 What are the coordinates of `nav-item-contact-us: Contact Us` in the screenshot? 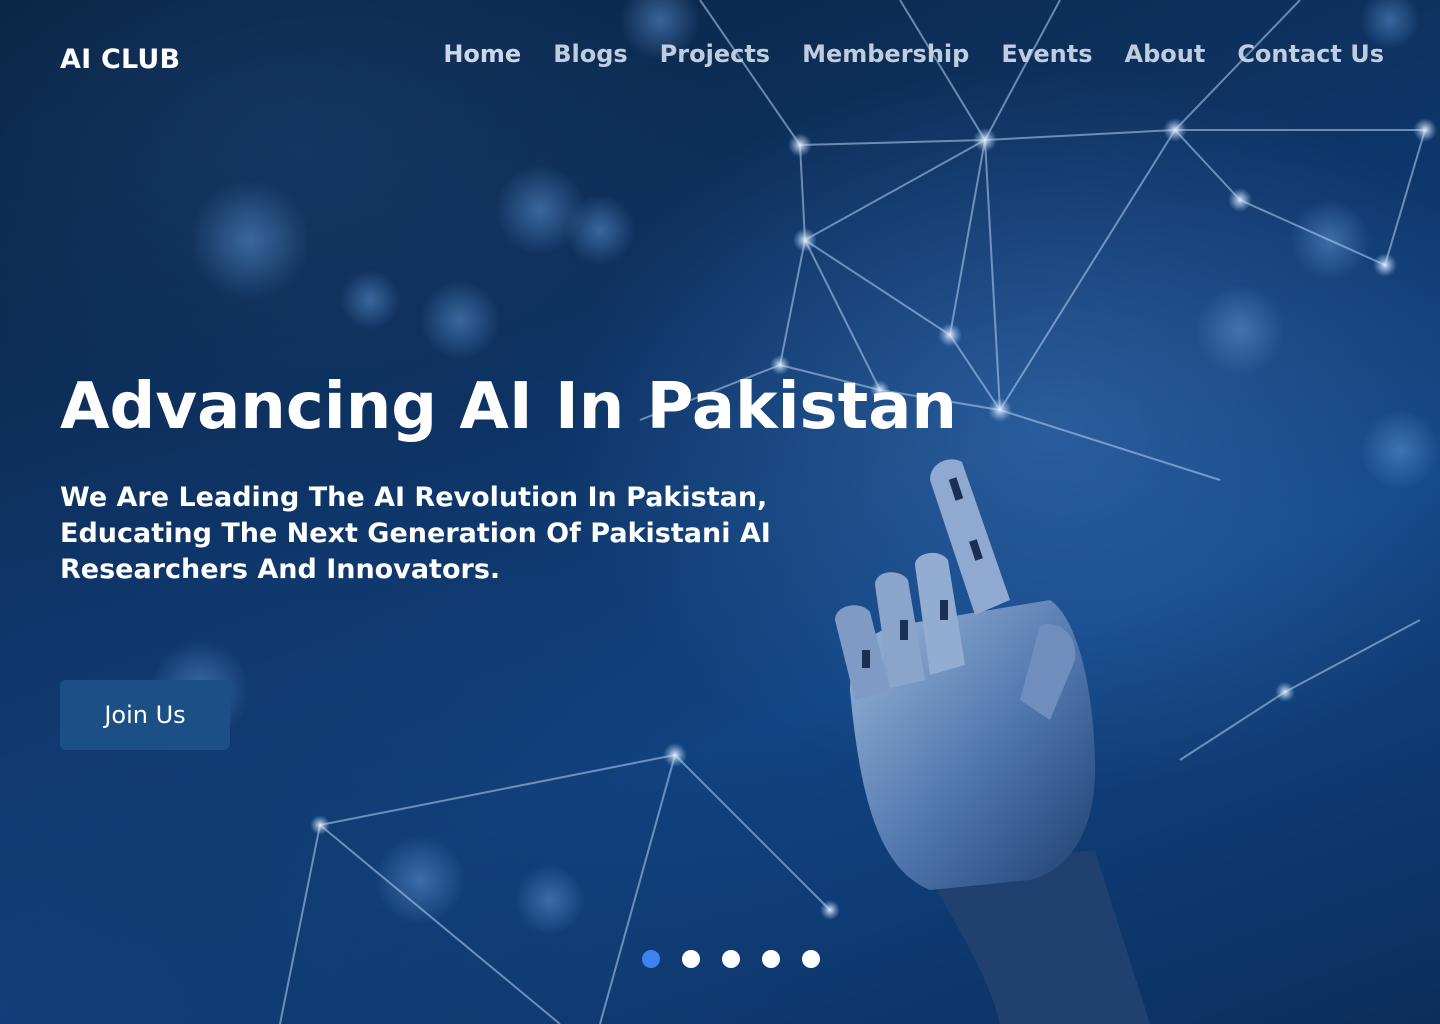 It's located at (1310, 54).